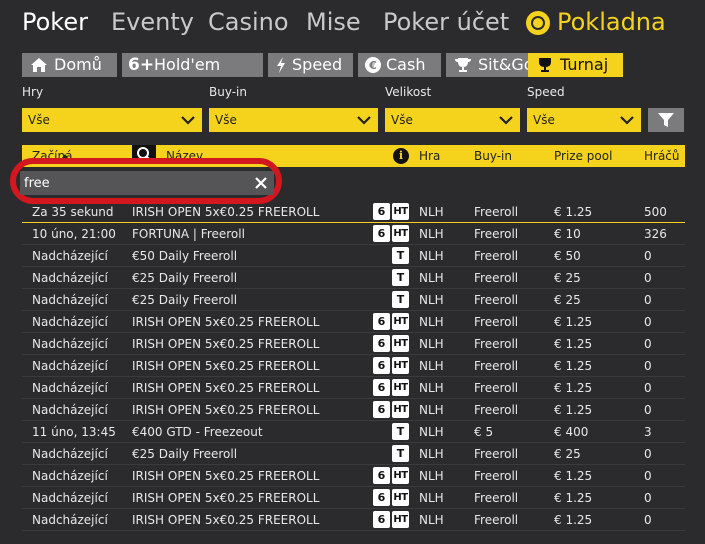  Describe the element at coordinates (538, 23) in the screenshot. I see `coin-icon` at that location.